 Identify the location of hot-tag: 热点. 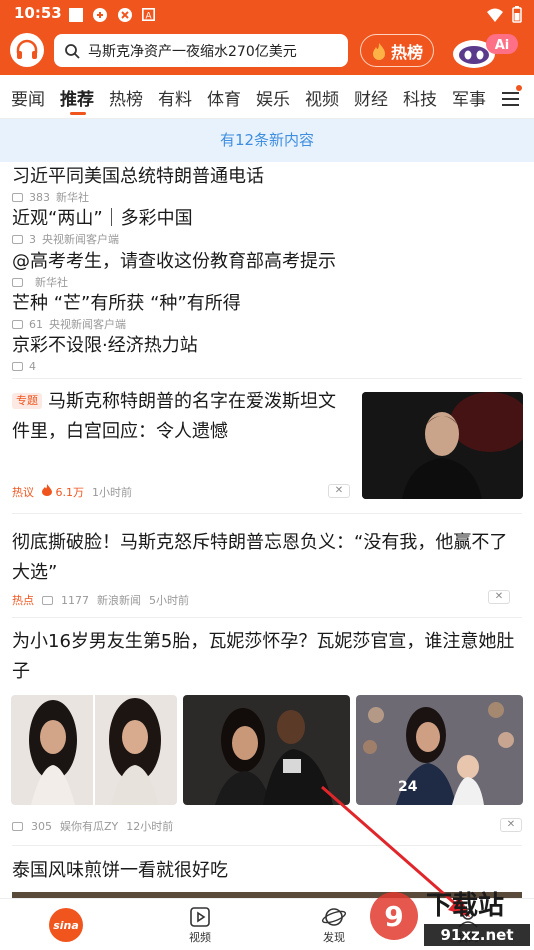
(23, 600).